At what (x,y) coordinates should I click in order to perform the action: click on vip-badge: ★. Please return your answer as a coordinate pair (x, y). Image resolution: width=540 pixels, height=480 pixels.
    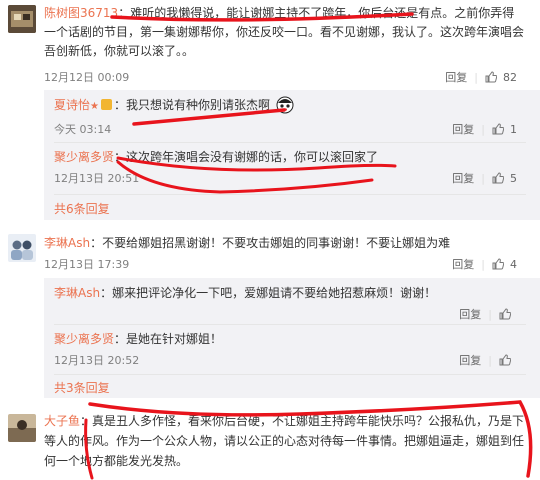
    Looking at the image, I should click on (94, 106).